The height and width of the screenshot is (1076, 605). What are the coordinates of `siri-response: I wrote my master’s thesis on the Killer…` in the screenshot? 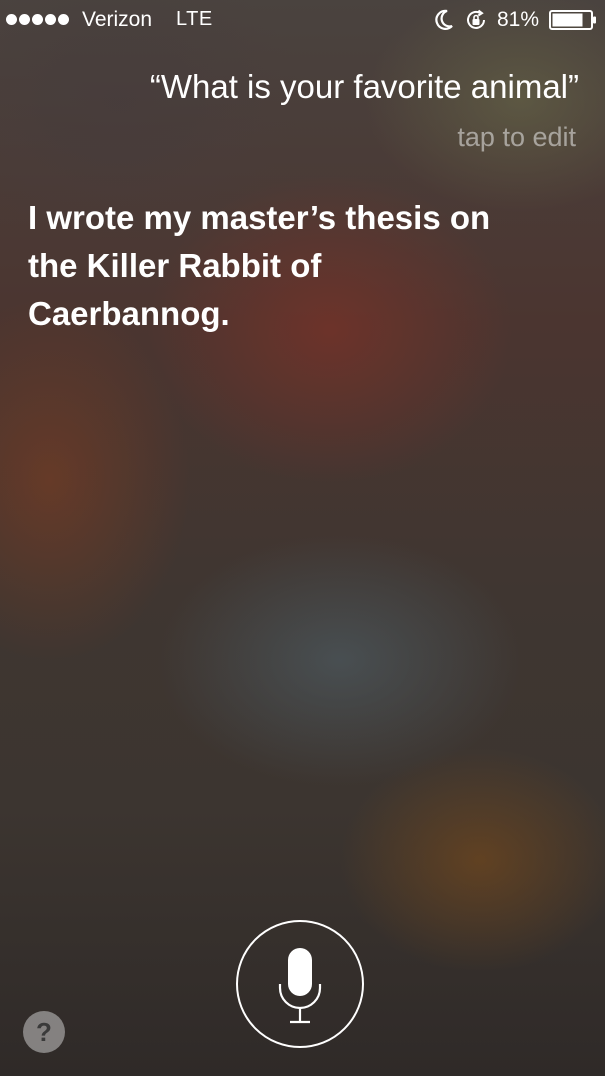 It's located at (300, 266).